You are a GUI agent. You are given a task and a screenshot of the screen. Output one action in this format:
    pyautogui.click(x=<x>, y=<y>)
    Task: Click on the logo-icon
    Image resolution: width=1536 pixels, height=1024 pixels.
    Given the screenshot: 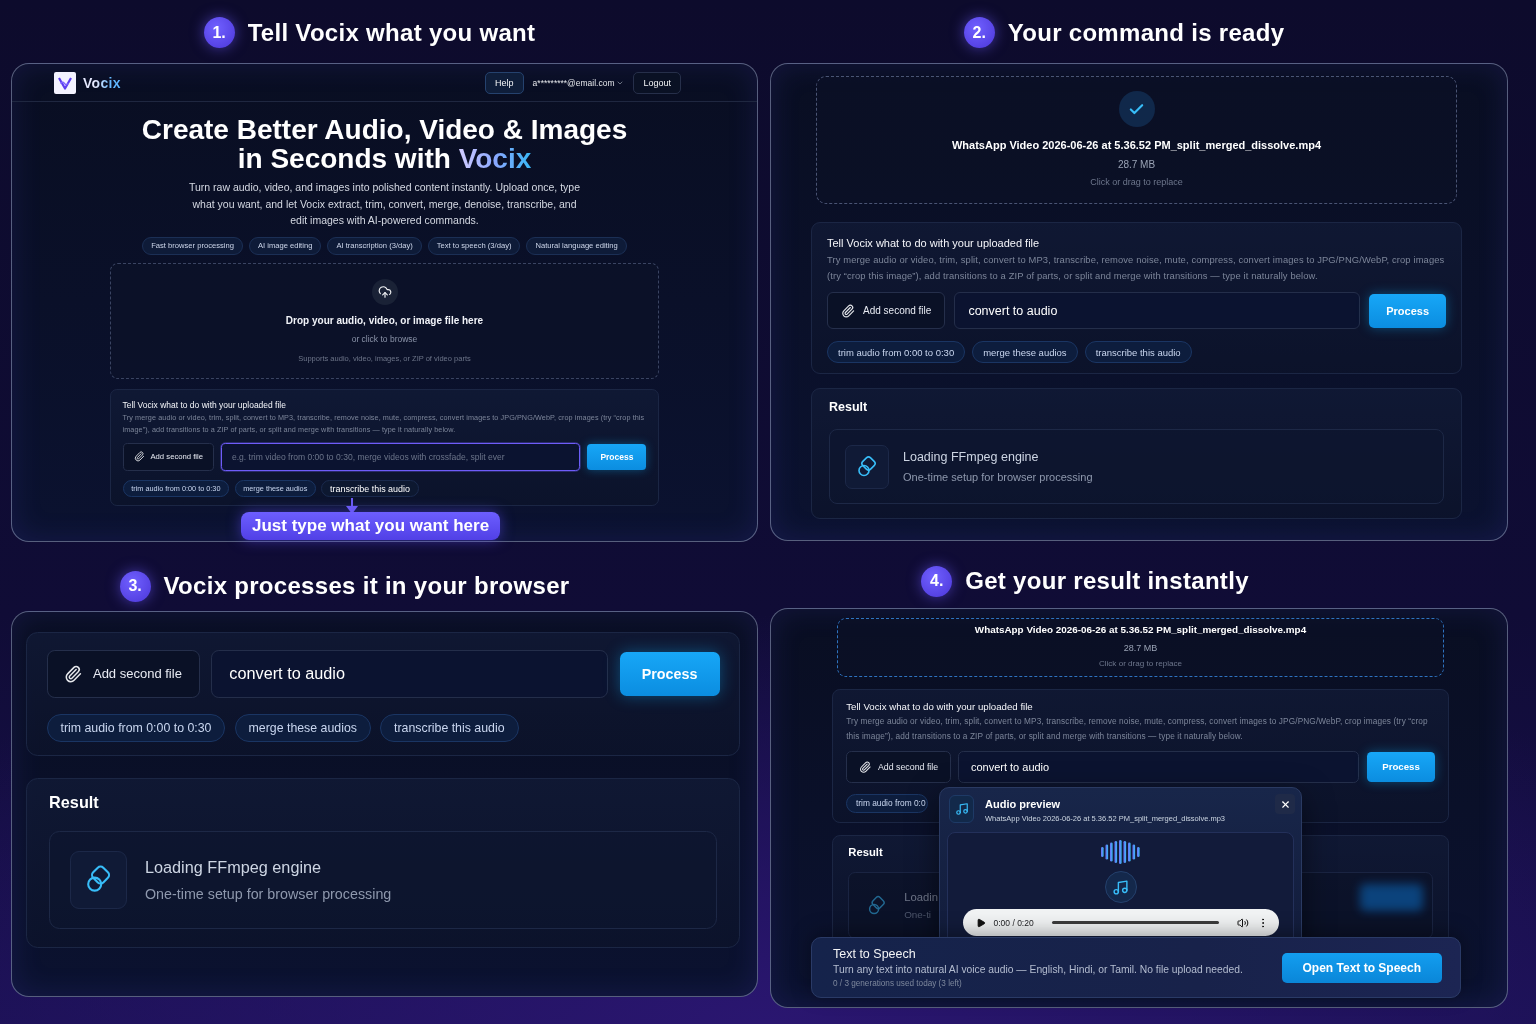 What is the action you would take?
    pyautogui.click(x=65, y=82)
    